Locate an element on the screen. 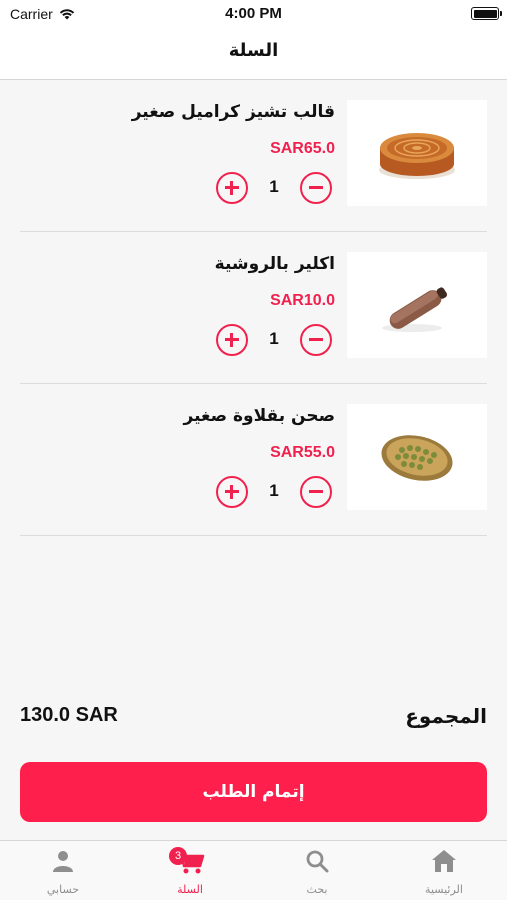  tab-search: بحث is located at coordinates (317, 870).